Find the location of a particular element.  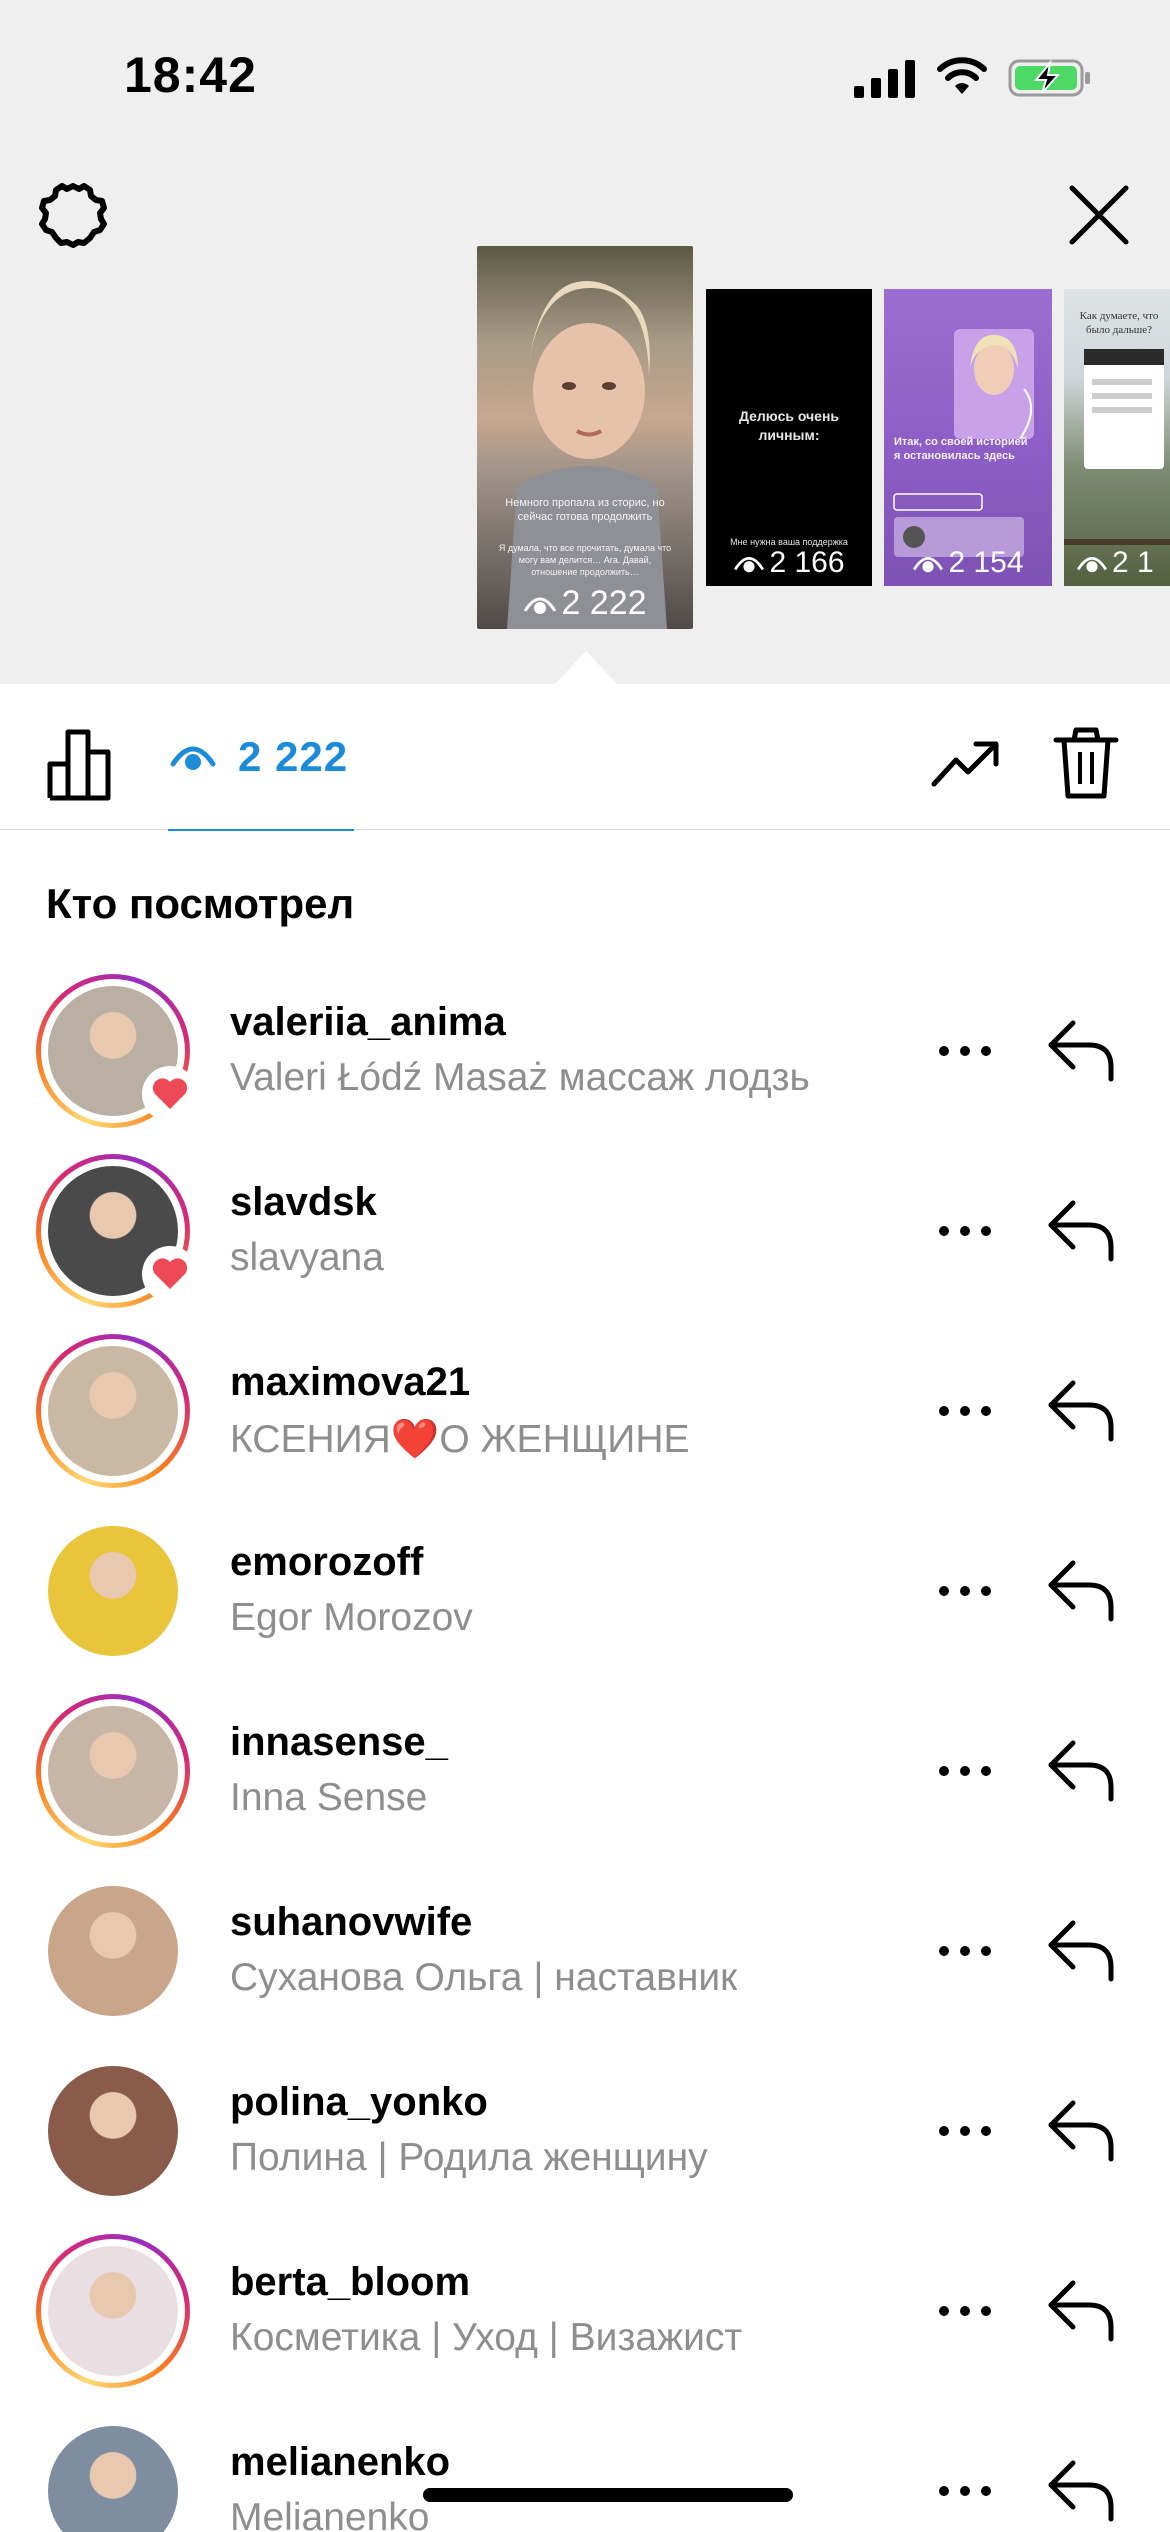

viewer-username: polina_yonko is located at coordinates (359, 2102).